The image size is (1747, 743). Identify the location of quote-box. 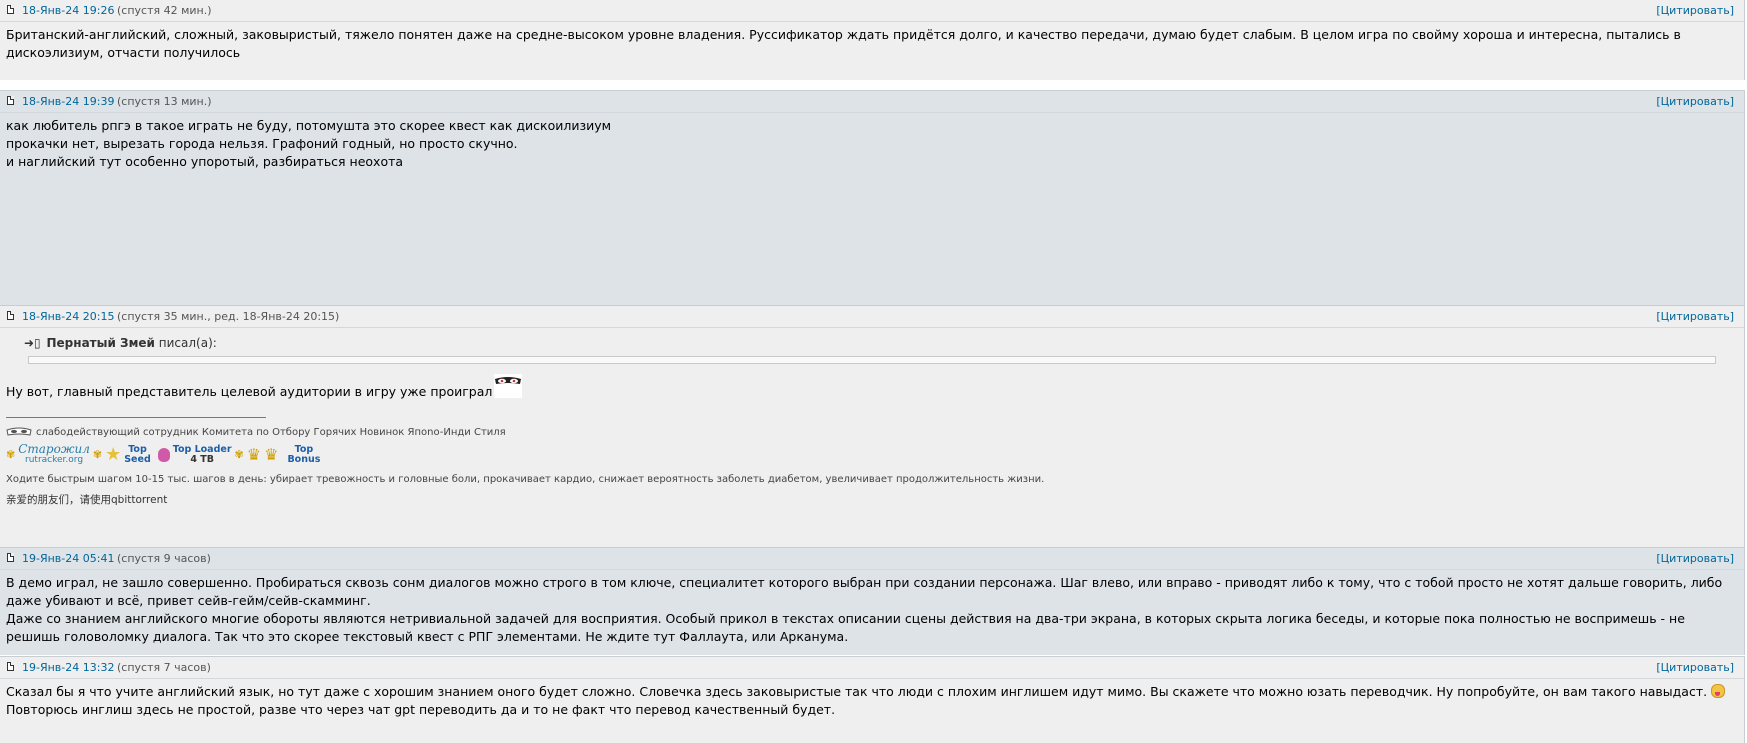
(872, 360).